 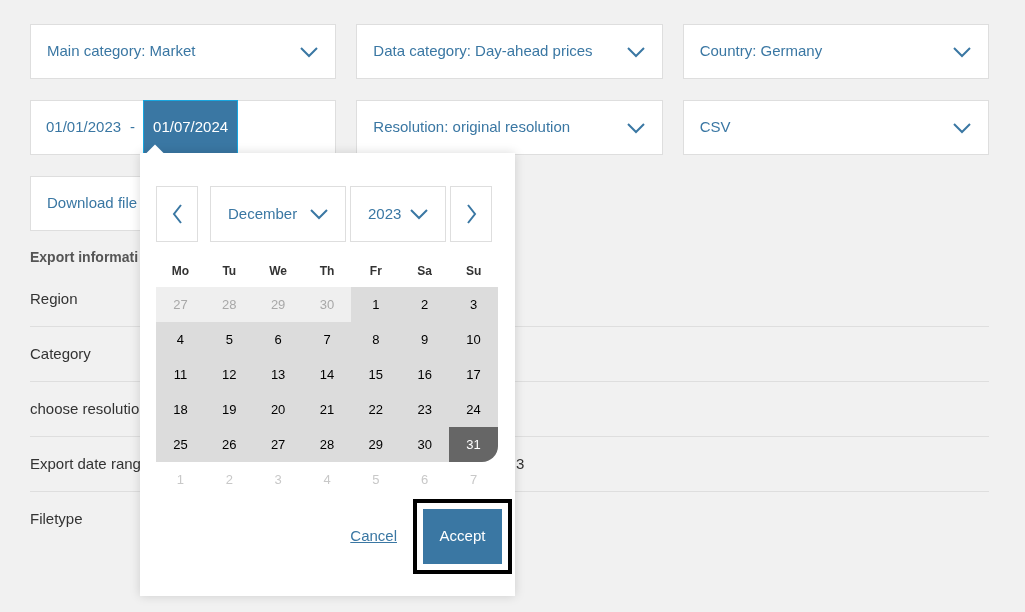 I want to click on weekday-label: Th, so click(x=327, y=271).